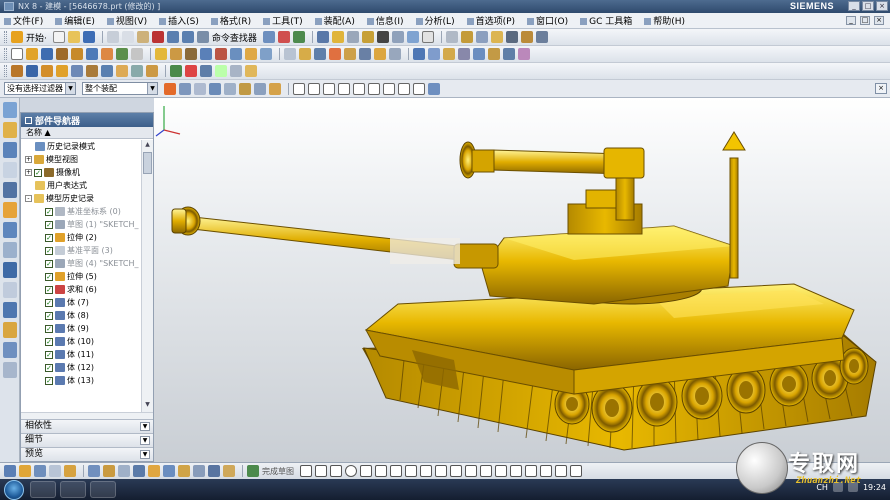  I want to click on menu-view: 视图(V), so click(126, 20).